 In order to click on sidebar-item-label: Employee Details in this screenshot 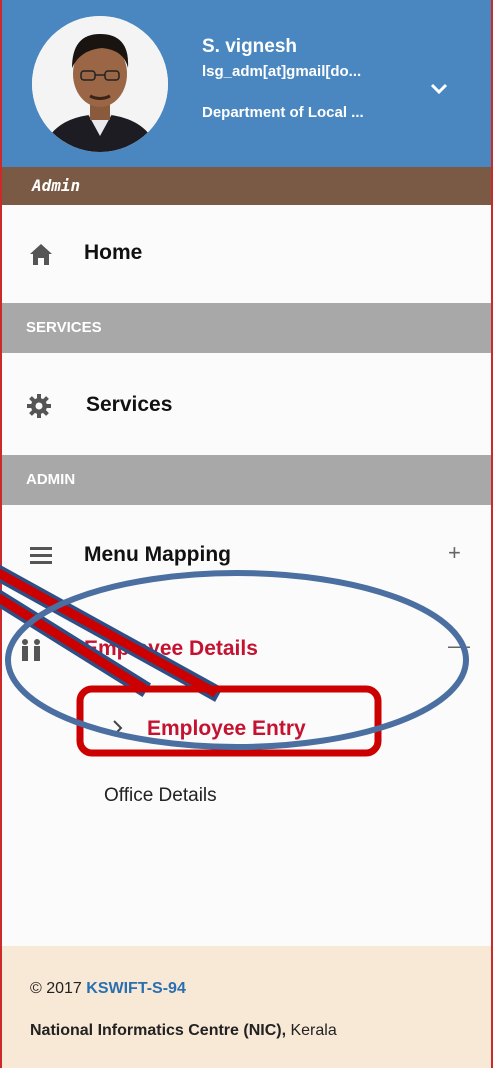, I will do `click(171, 648)`.